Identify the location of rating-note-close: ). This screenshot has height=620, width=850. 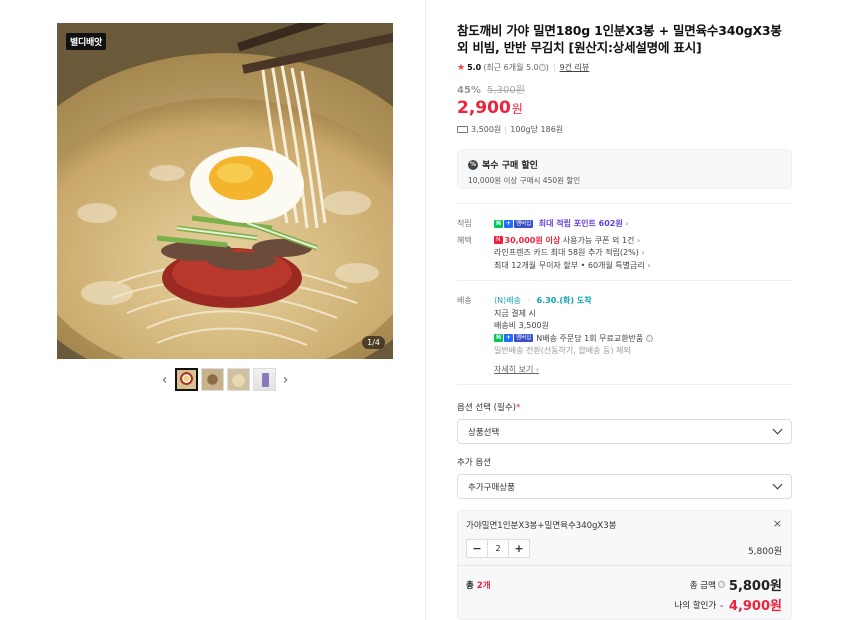
(547, 67).